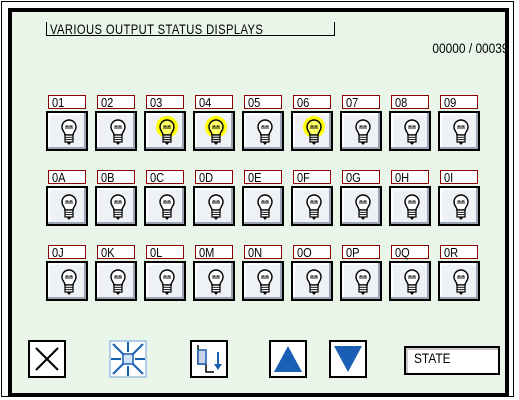  What do you see at coordinates (263, 102) in the screenshot?
I see `output-label: 05` at bounding box center [263, 102].